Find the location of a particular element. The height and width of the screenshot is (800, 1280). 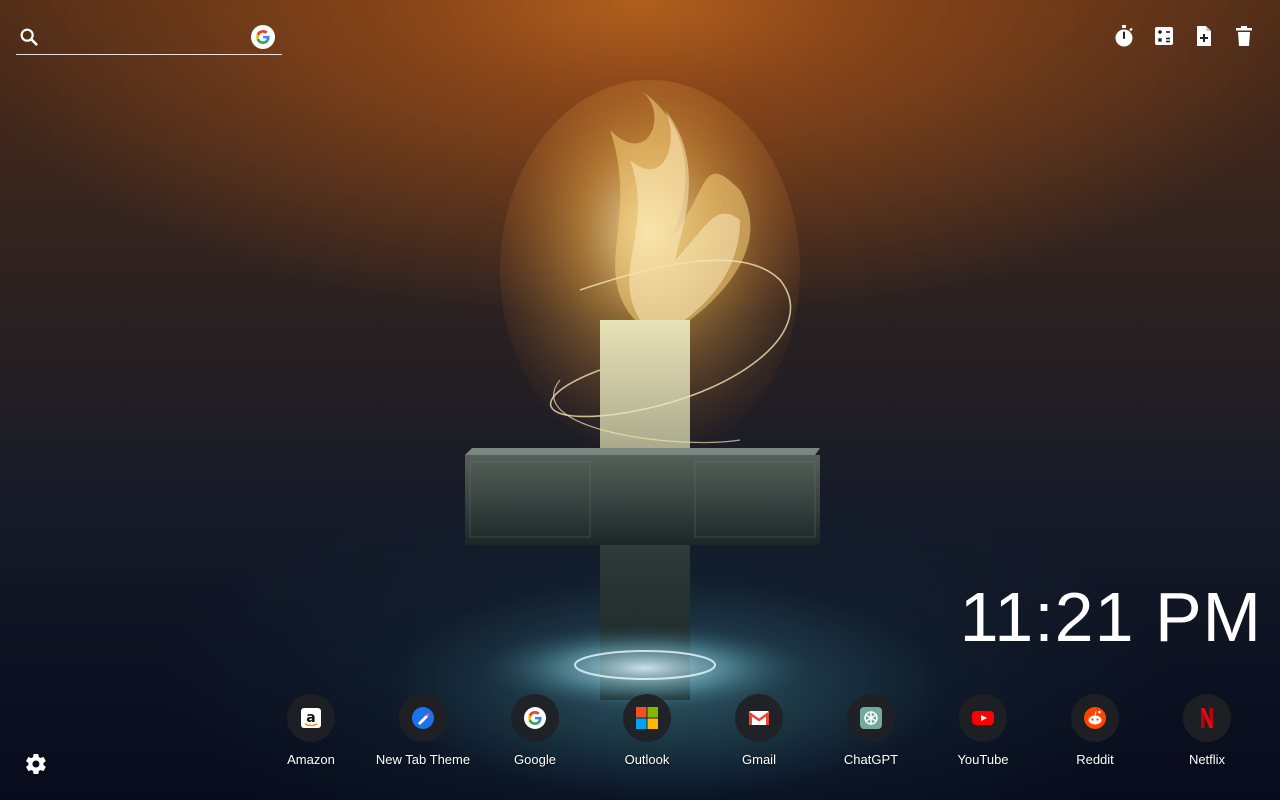

amazon-icon: a is located at coordinates (311, 718).